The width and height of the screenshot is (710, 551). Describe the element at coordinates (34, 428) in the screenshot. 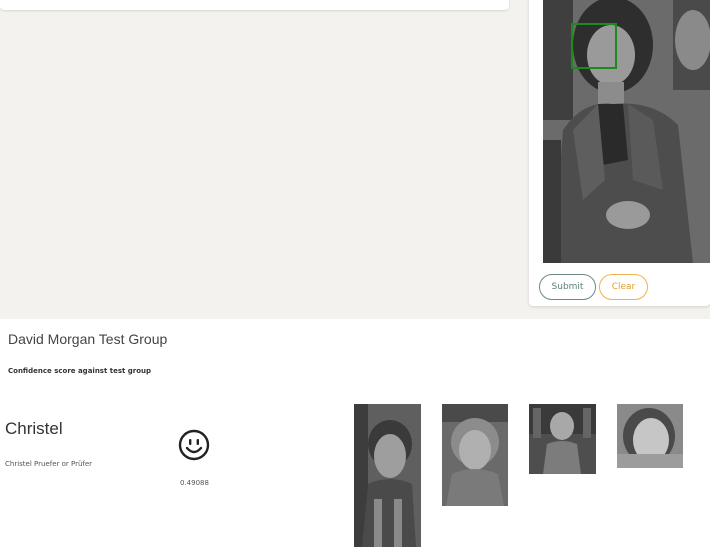

I see `match-name: Christel` at that location.